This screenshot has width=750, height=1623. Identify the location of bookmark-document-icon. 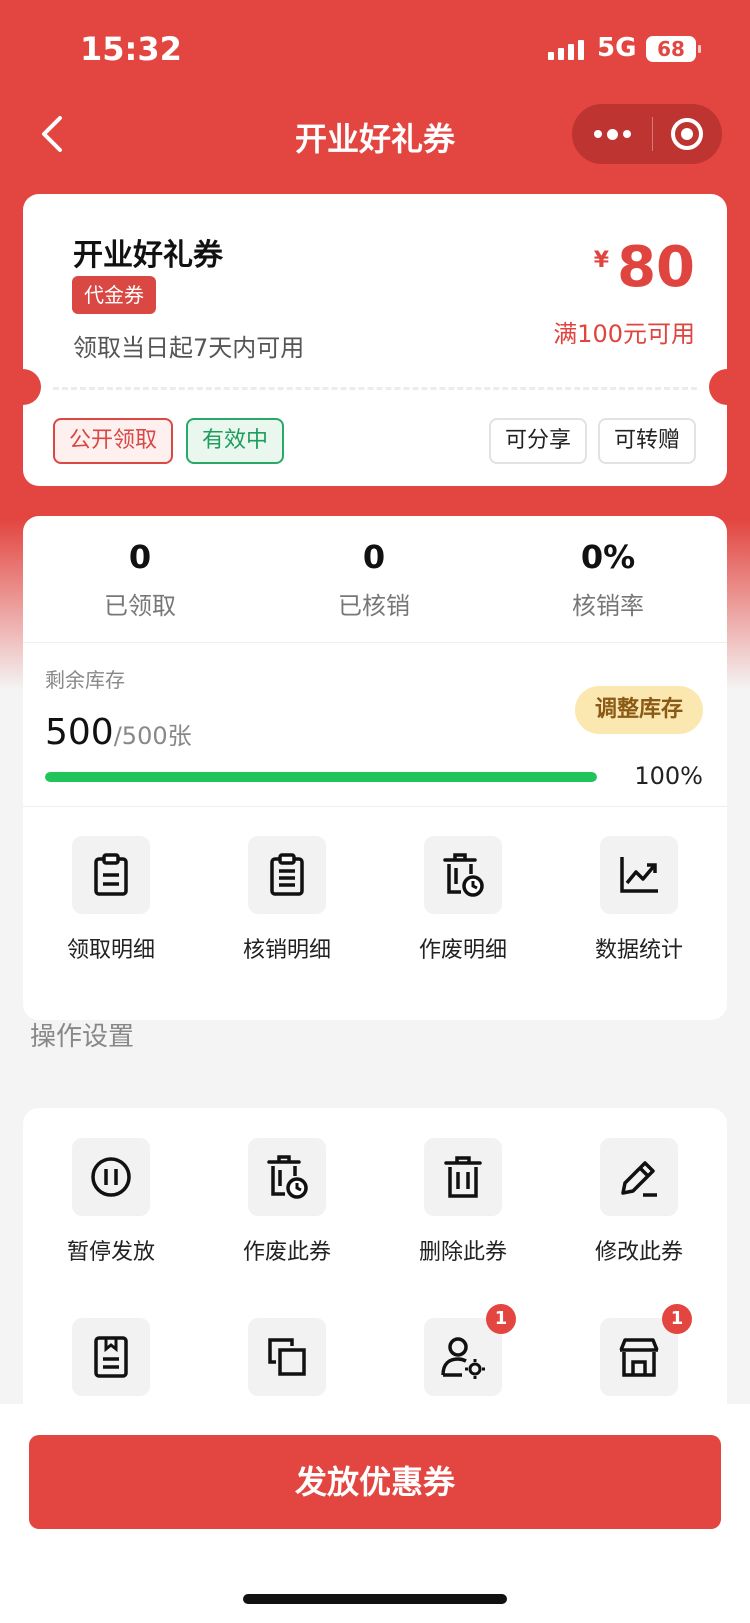
(111, 1357).